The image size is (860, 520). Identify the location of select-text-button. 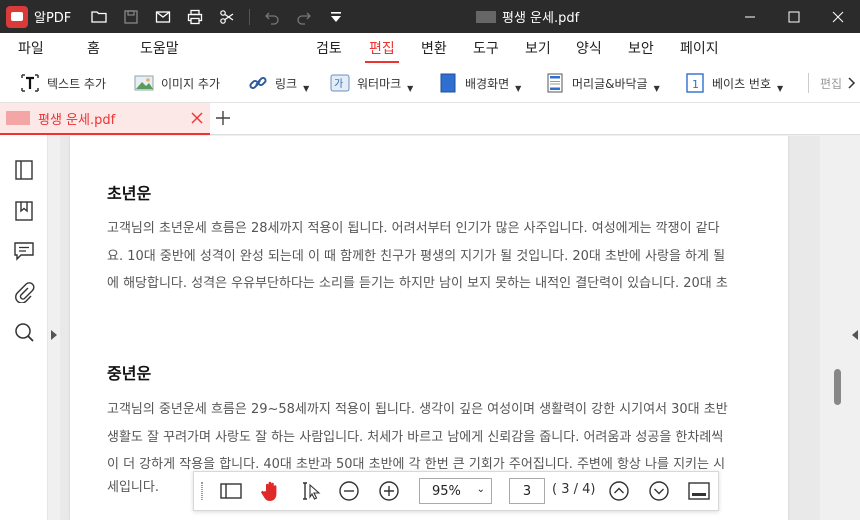
(311, 491).